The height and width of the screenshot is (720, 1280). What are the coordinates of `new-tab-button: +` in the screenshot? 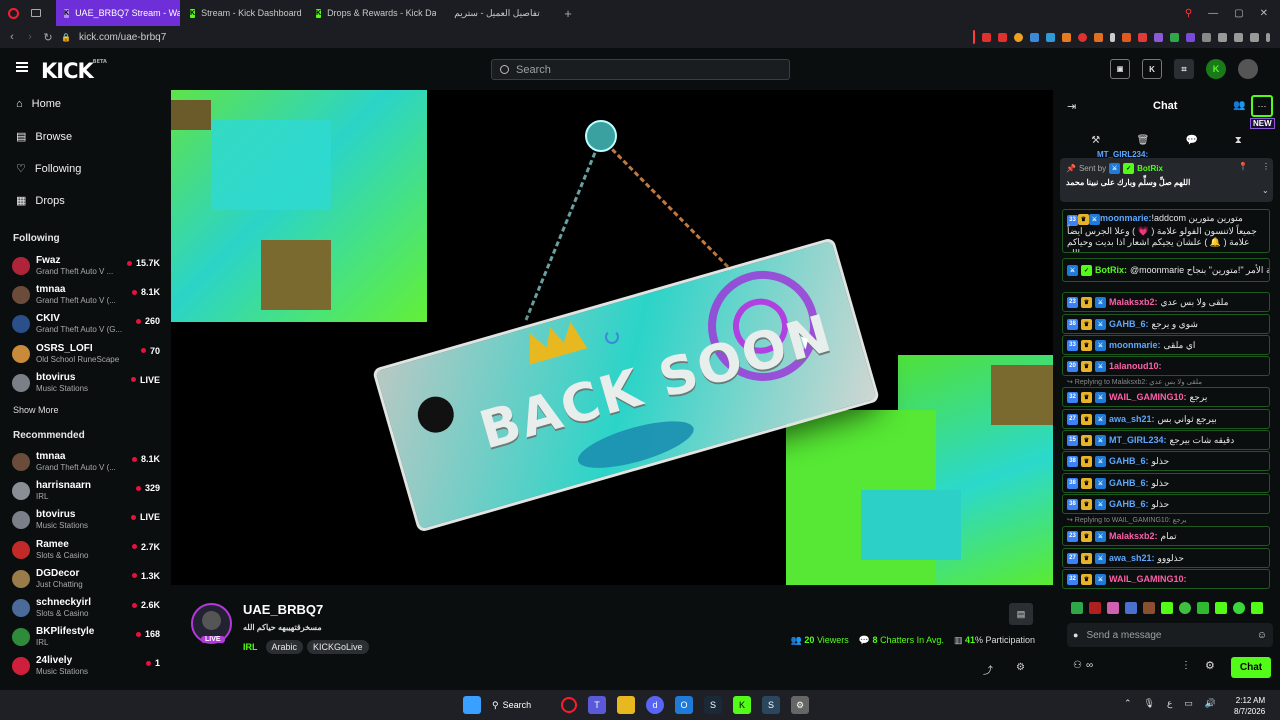 It's located at (568, 13).